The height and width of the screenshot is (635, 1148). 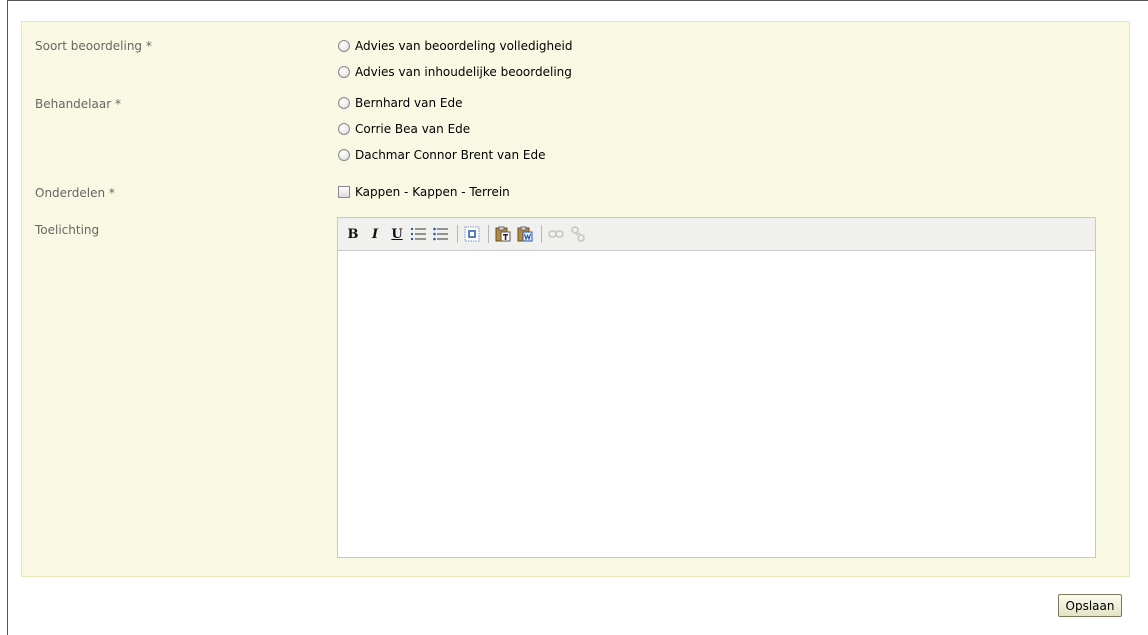 I want to click on radio-label: Advies van inhoudelijke beoordeling, so click(x=463, y=72).